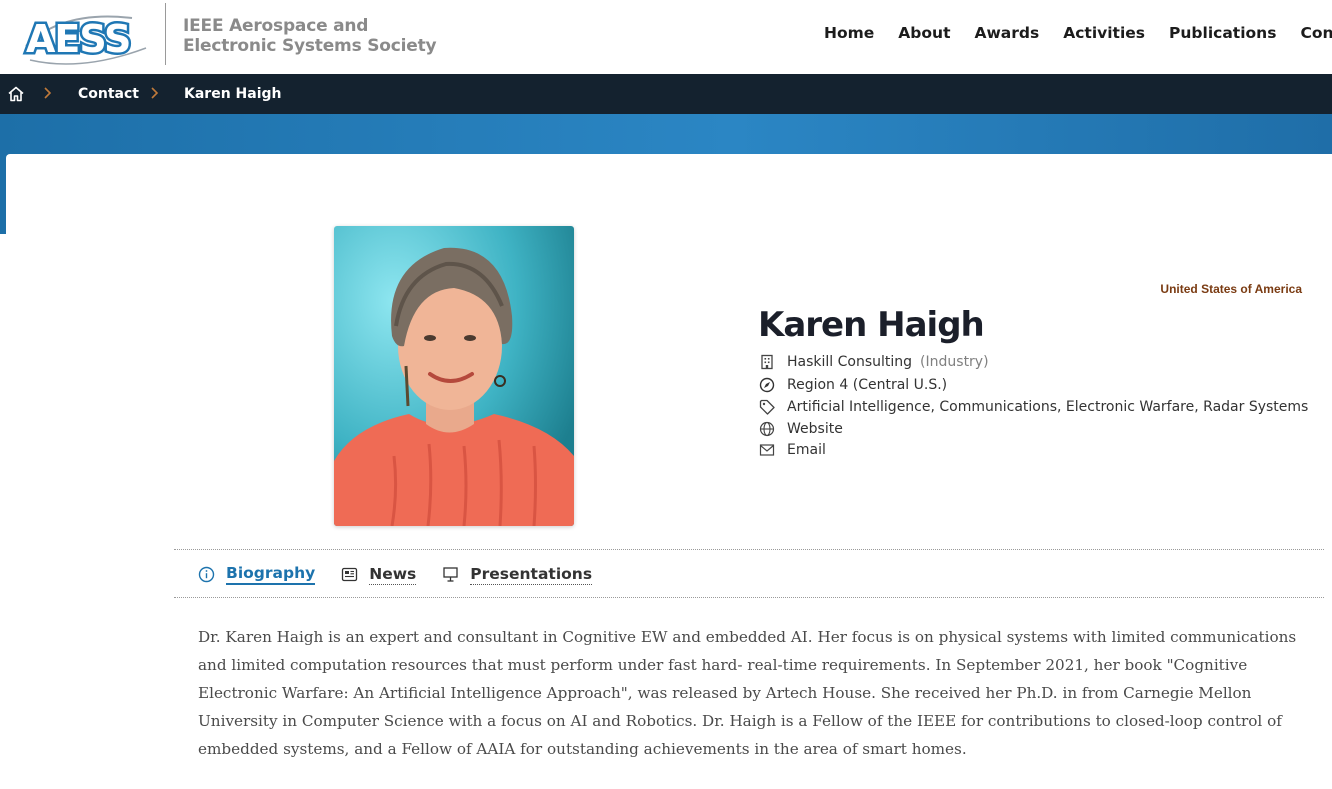 The width and height of the screenshot is (1332, 789). What do you see at coordinates (867, 385) in the screenshot?
I see `region-label: Region 4 (Central U.S.)` at bounding box center [867, 385].